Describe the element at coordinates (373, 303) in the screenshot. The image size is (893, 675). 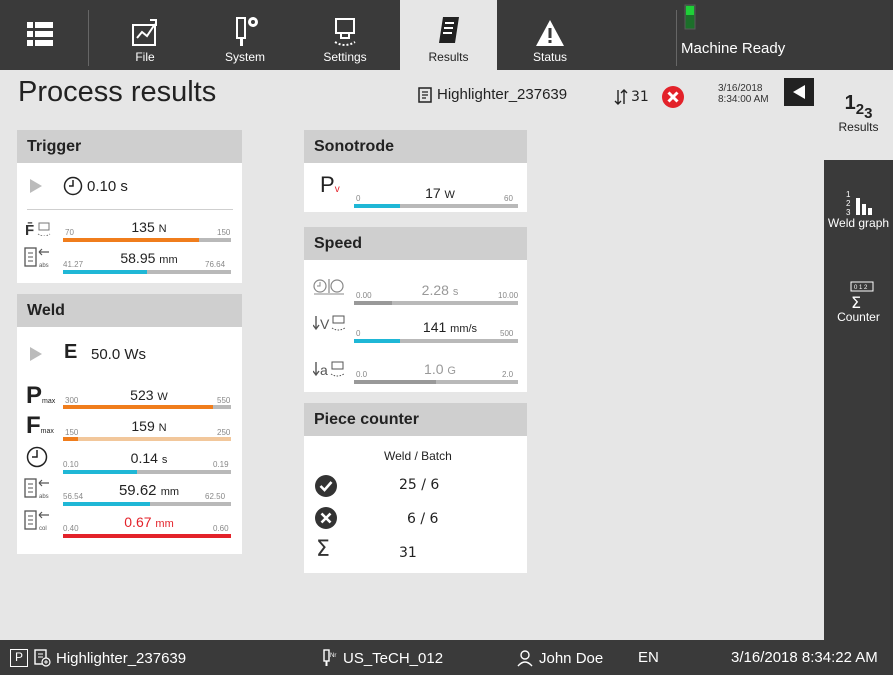
I see `speed-t-fill` at that location.